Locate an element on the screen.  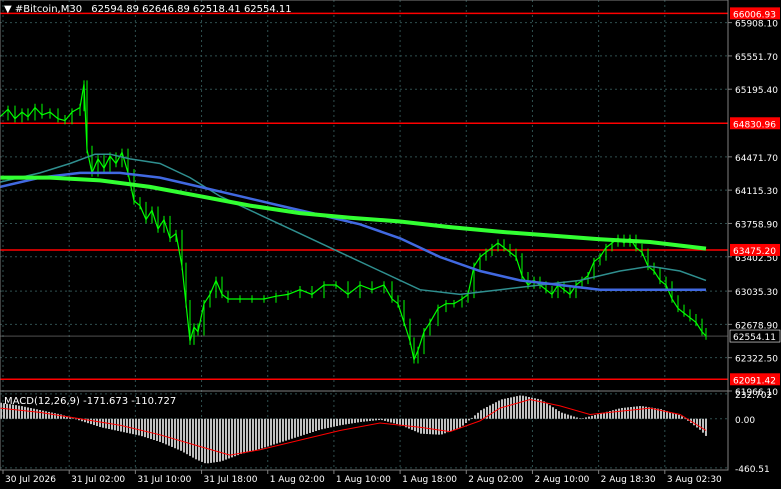
macd-tick-label: 232.702 is located at coordinates (753, 396).